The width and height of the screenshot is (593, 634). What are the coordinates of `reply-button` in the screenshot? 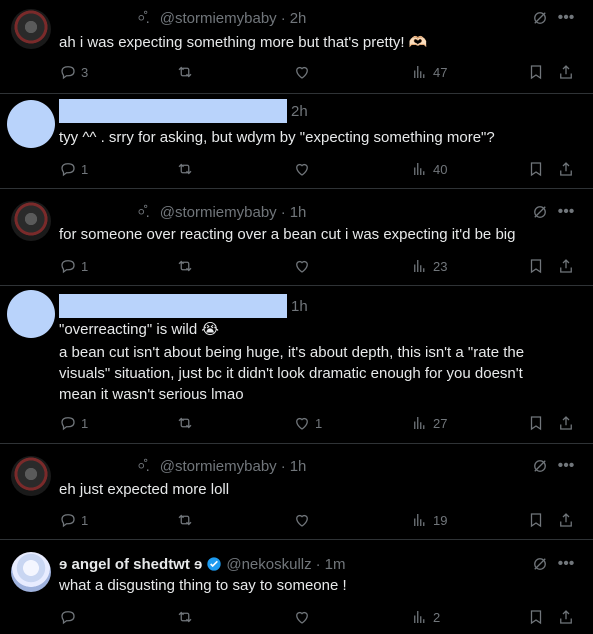 It's located at (70, 617).